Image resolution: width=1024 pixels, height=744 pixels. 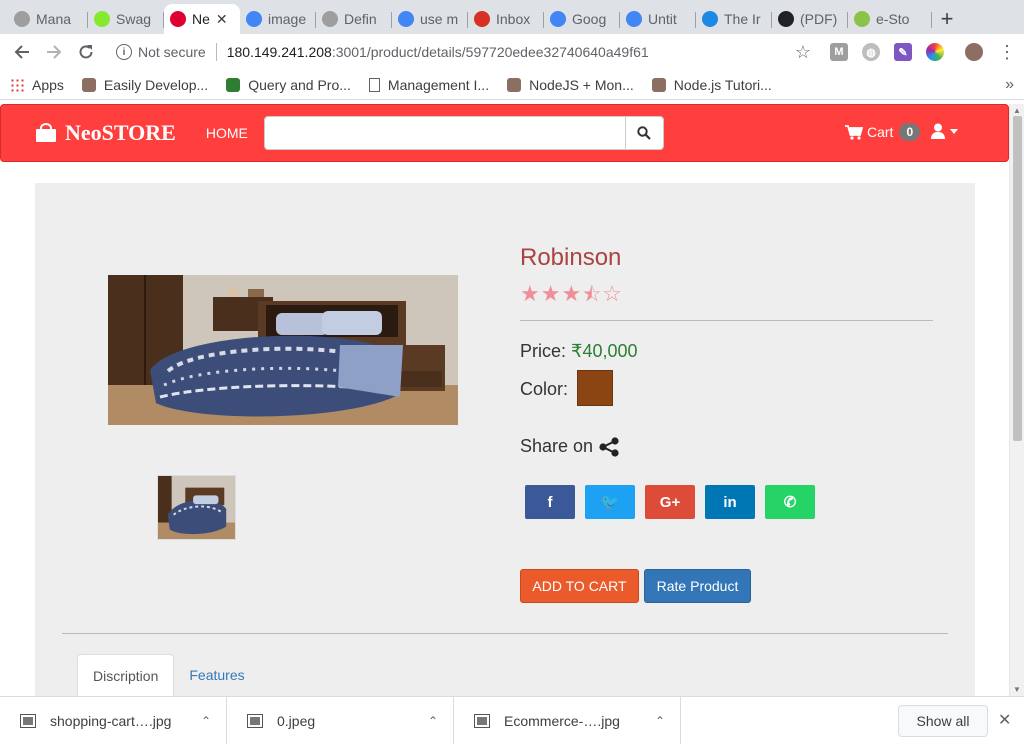 What do you see at coordinates (893, 19) in the screenshot?
I see `tab-title: e-Sto` at bounding box center [893, 19].